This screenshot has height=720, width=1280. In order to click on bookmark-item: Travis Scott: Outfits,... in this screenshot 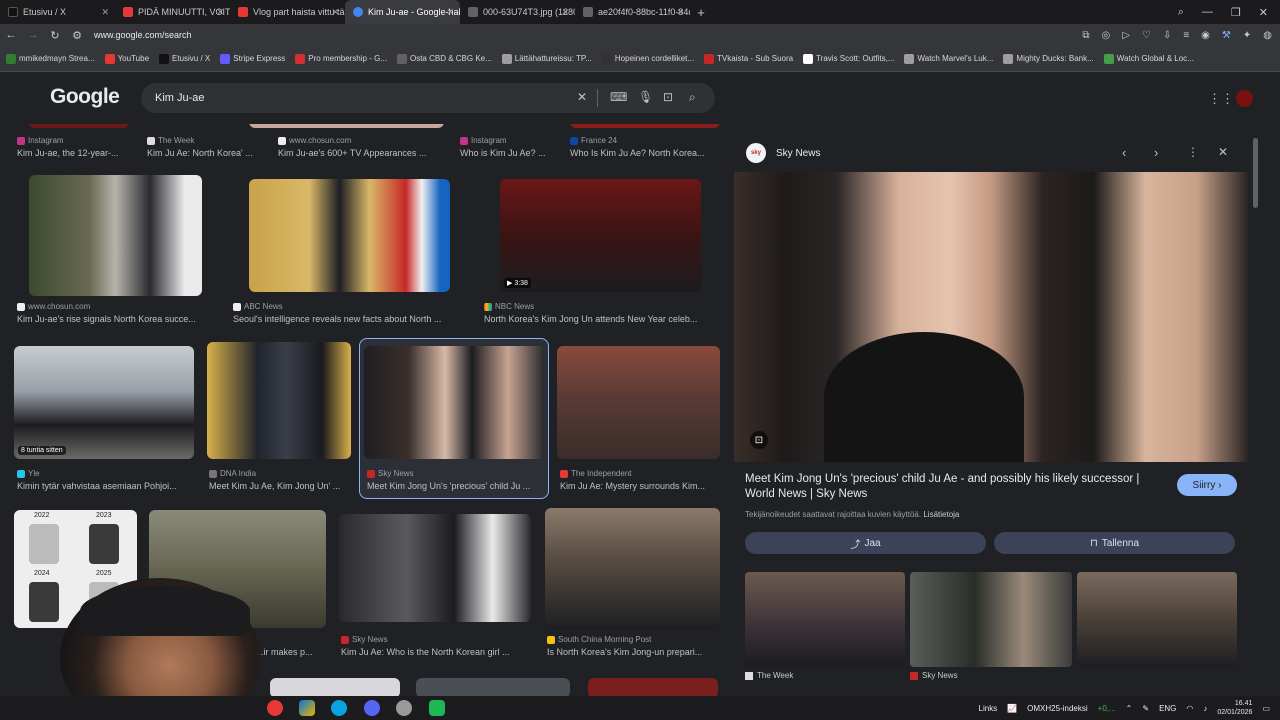, I will do `click(848, 58)`.